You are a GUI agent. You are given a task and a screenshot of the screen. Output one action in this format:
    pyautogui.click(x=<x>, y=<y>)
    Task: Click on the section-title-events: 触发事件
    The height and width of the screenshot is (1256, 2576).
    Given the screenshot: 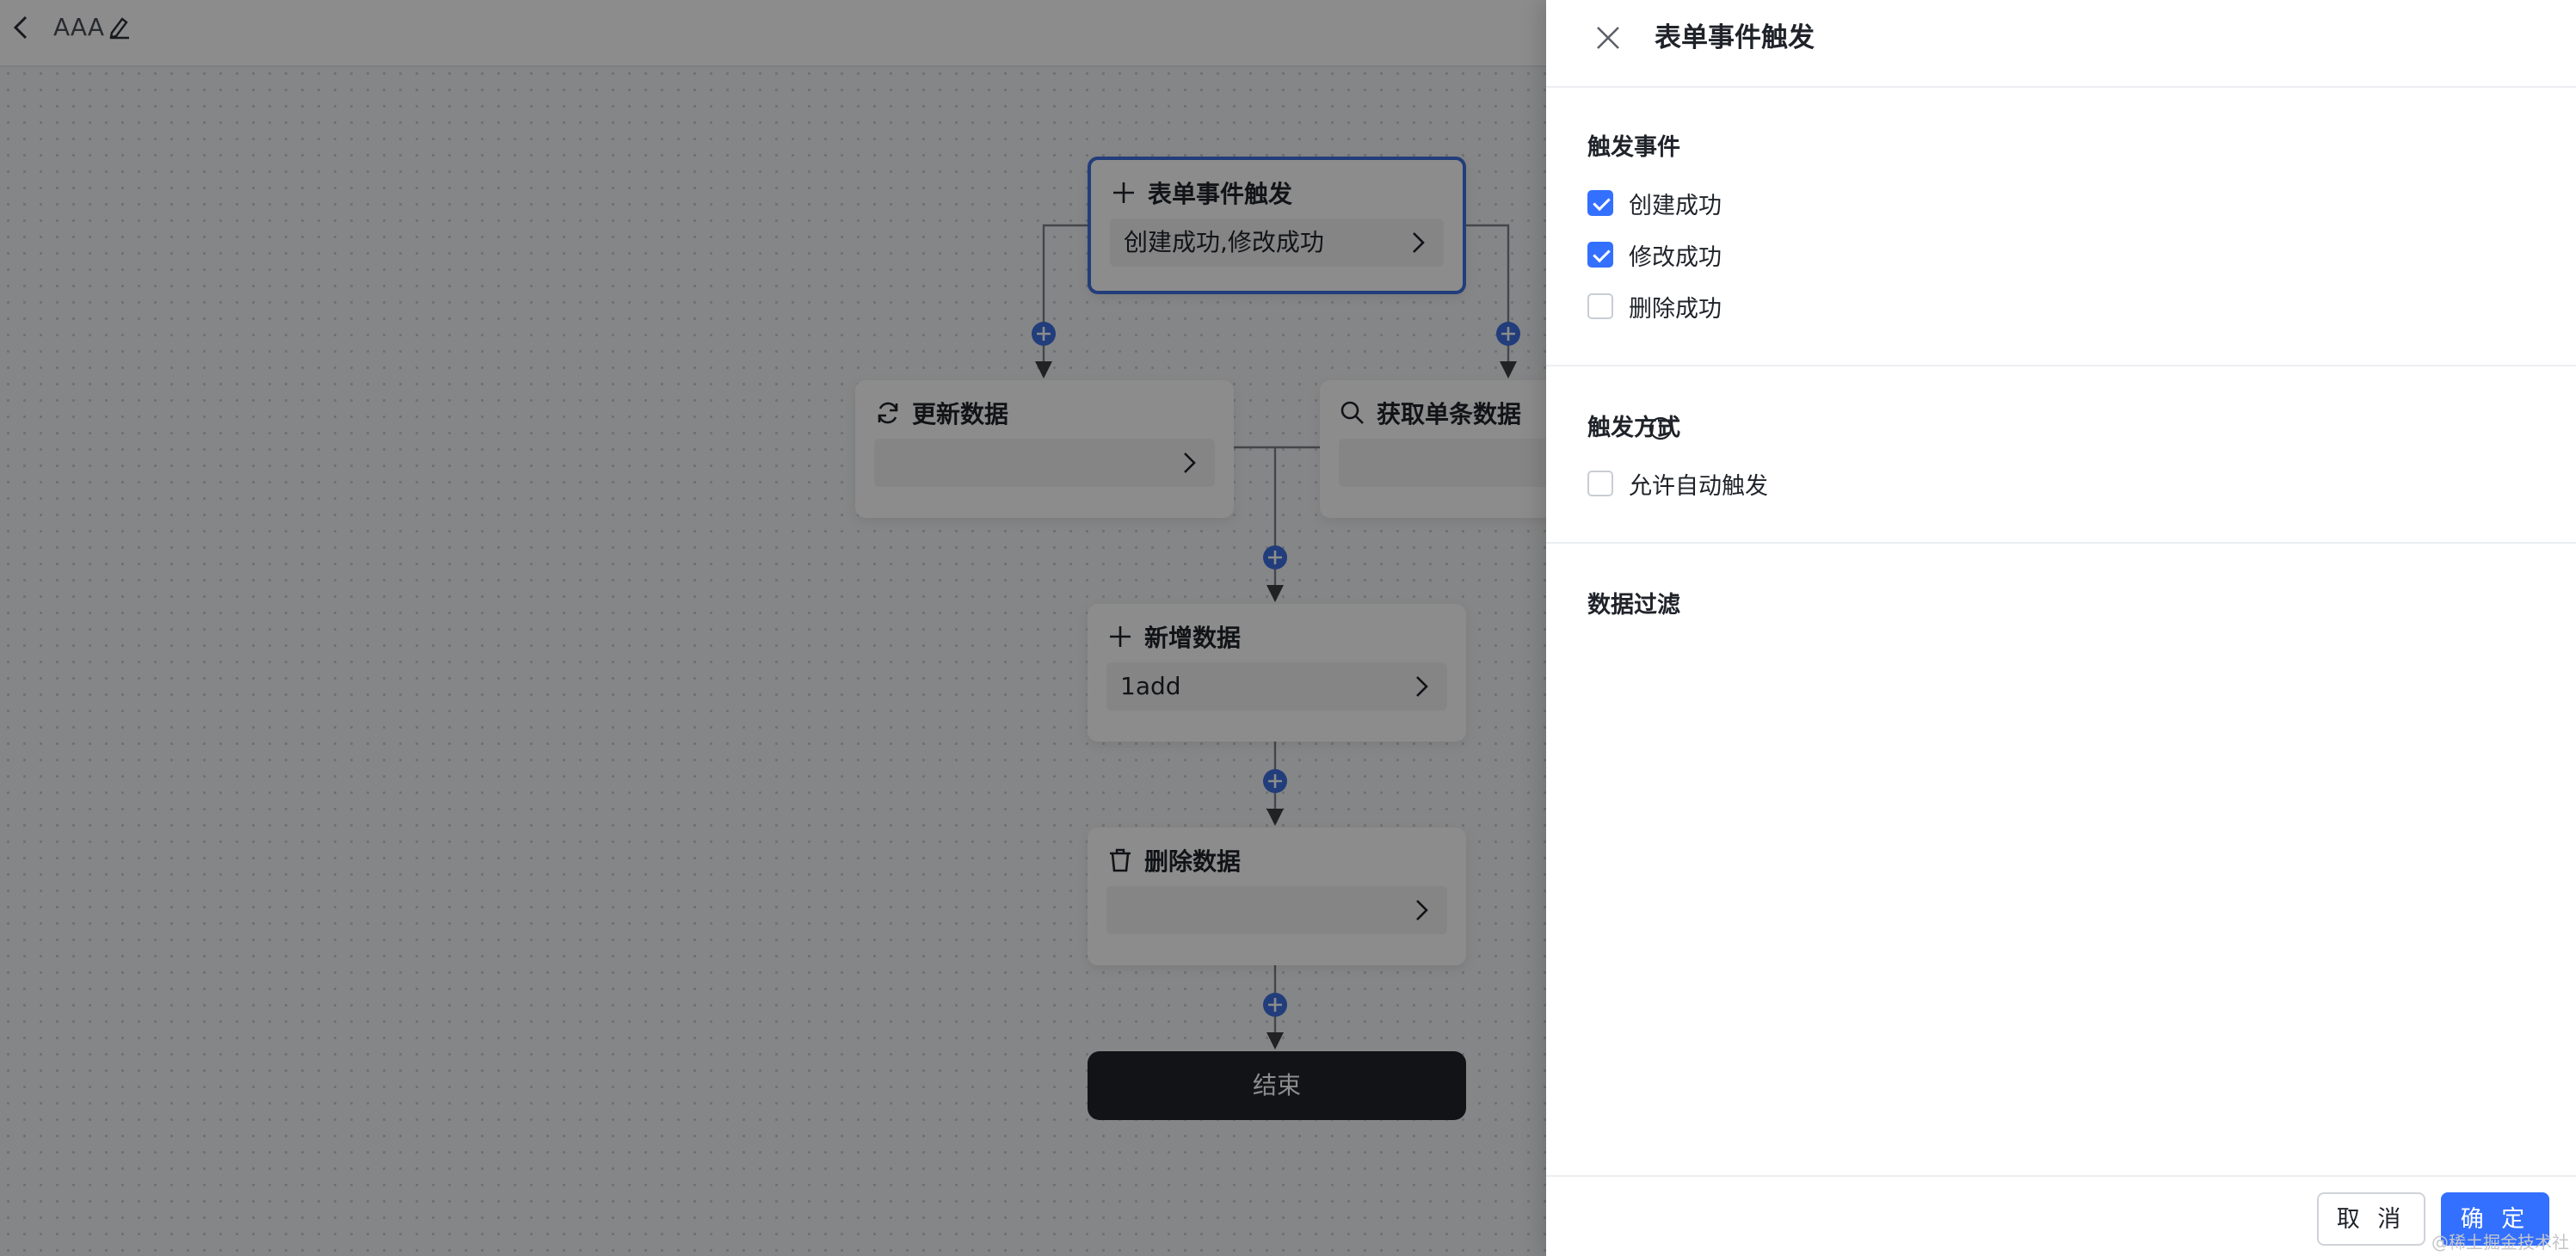 What is the action you would take?
    pyautogui.click(x=1634, y=147)
    